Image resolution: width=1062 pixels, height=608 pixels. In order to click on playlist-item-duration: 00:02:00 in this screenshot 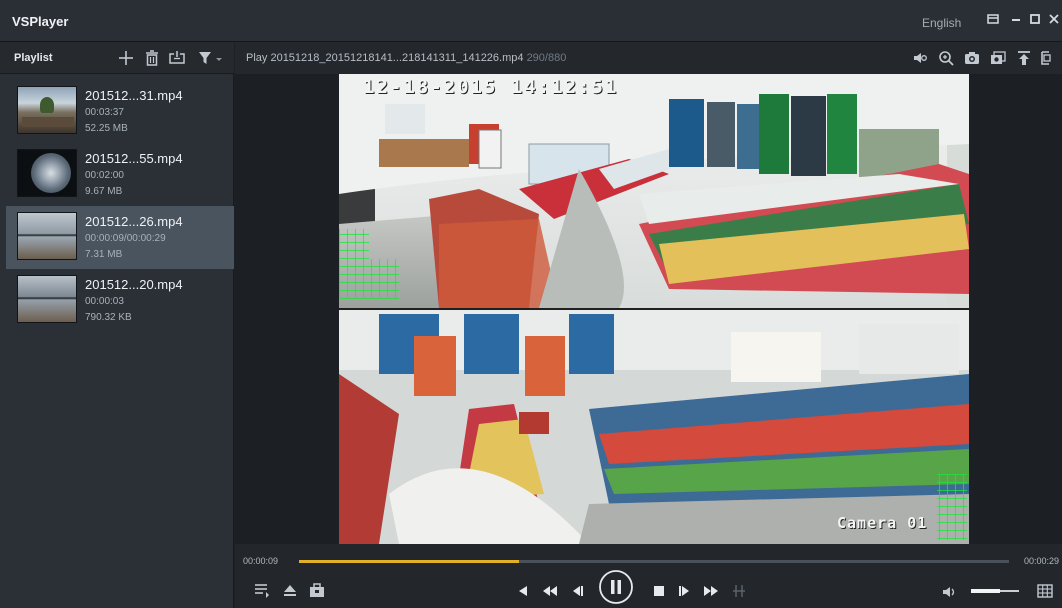, I will do `click(104, 175)`.